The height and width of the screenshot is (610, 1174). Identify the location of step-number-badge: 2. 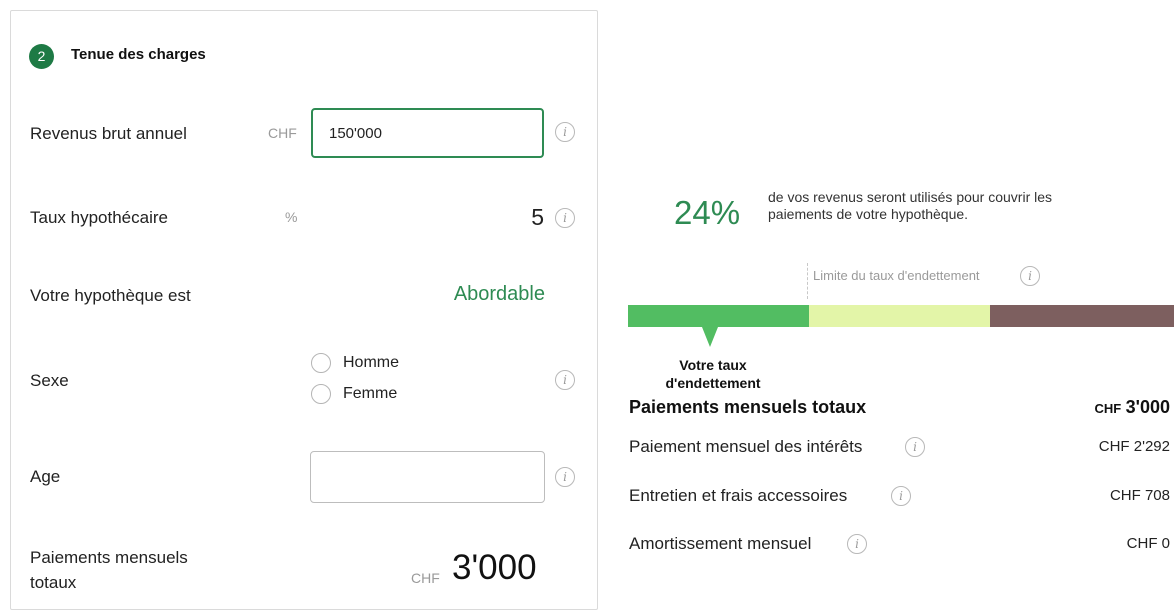
(41, 56).